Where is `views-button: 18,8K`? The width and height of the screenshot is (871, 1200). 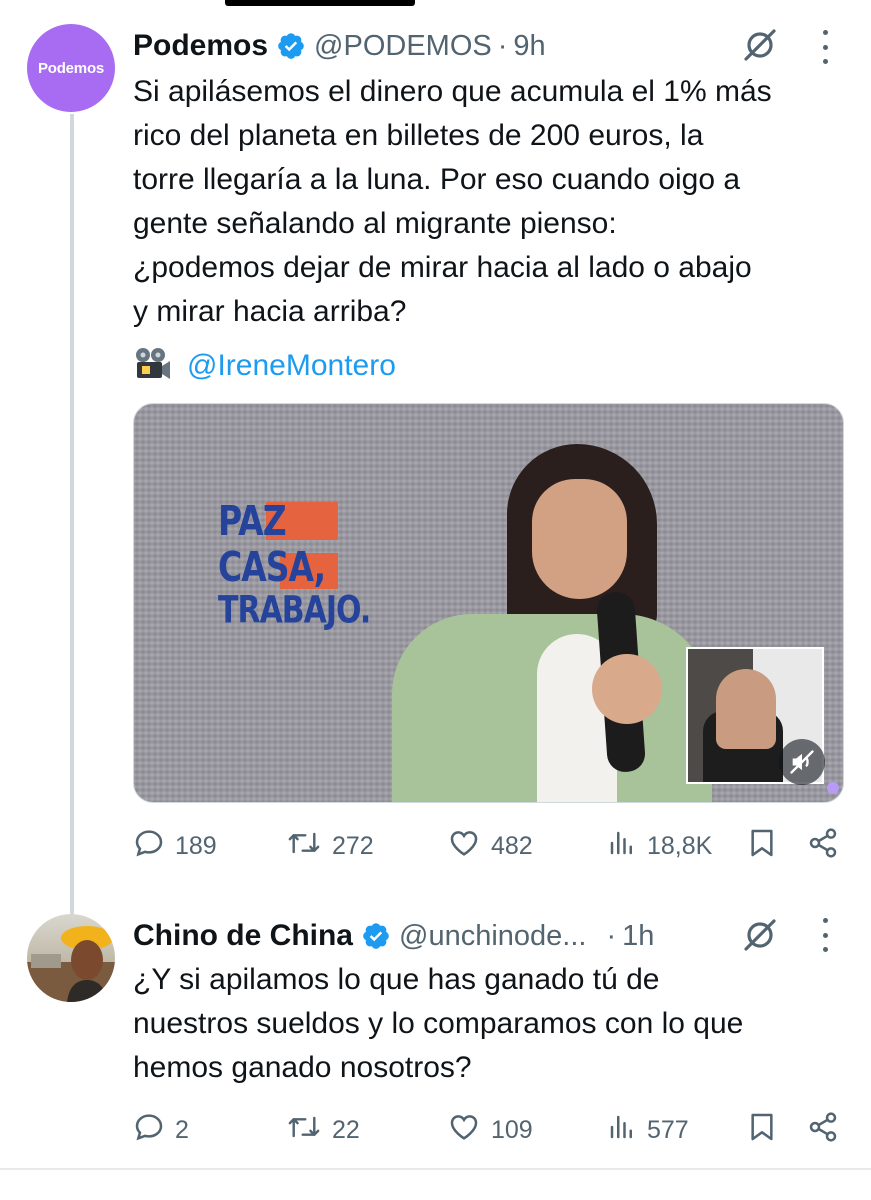 views-button: 18,8K is located at coordinates (659, 846).